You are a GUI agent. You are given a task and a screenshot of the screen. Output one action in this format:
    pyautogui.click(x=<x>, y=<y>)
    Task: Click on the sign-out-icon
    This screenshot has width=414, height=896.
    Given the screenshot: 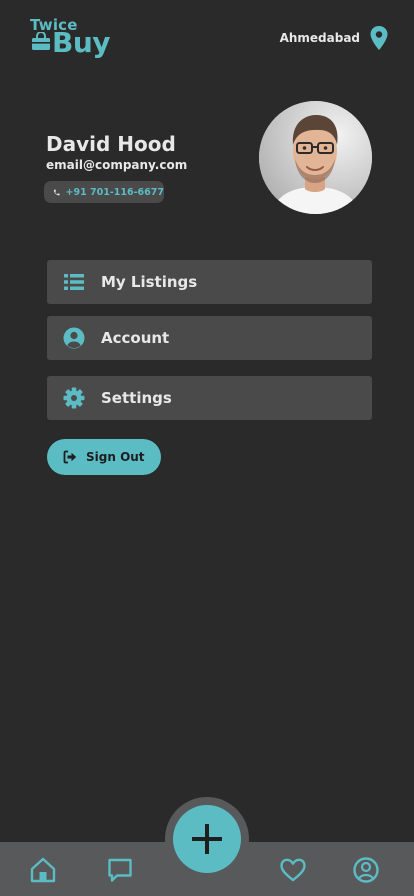 What is the action you would take?
    pyautogui.click(x=70, y=457)
    